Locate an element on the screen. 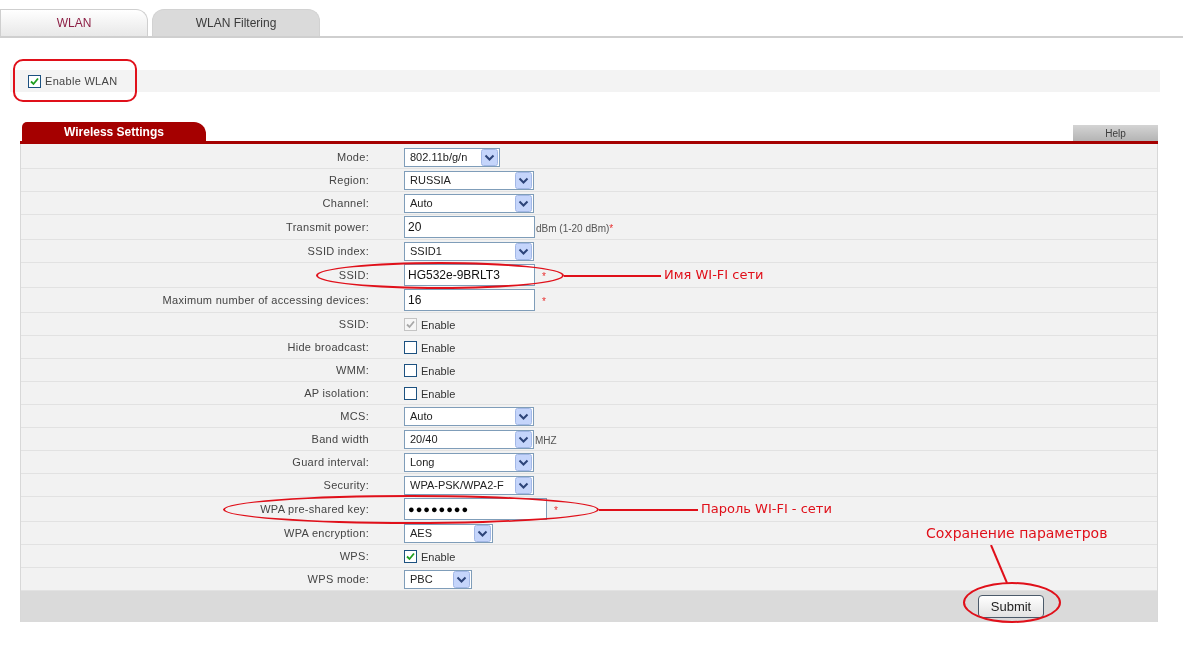  field-label: Security: is located at coordinates (346, 485).